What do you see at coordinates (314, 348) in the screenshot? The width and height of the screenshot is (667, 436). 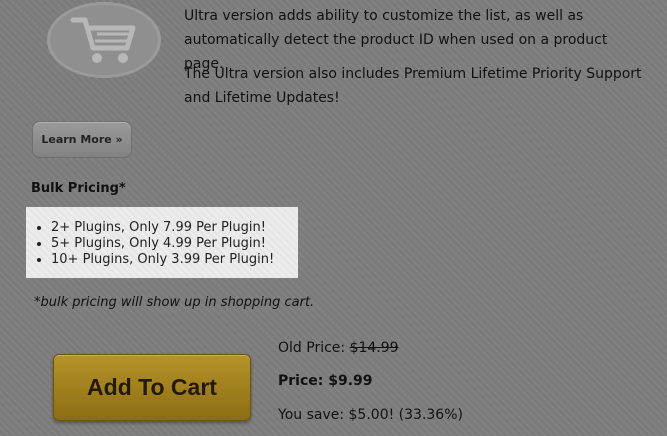 I see `old-price-label: Old Price:` at bounding box center [314, 348].